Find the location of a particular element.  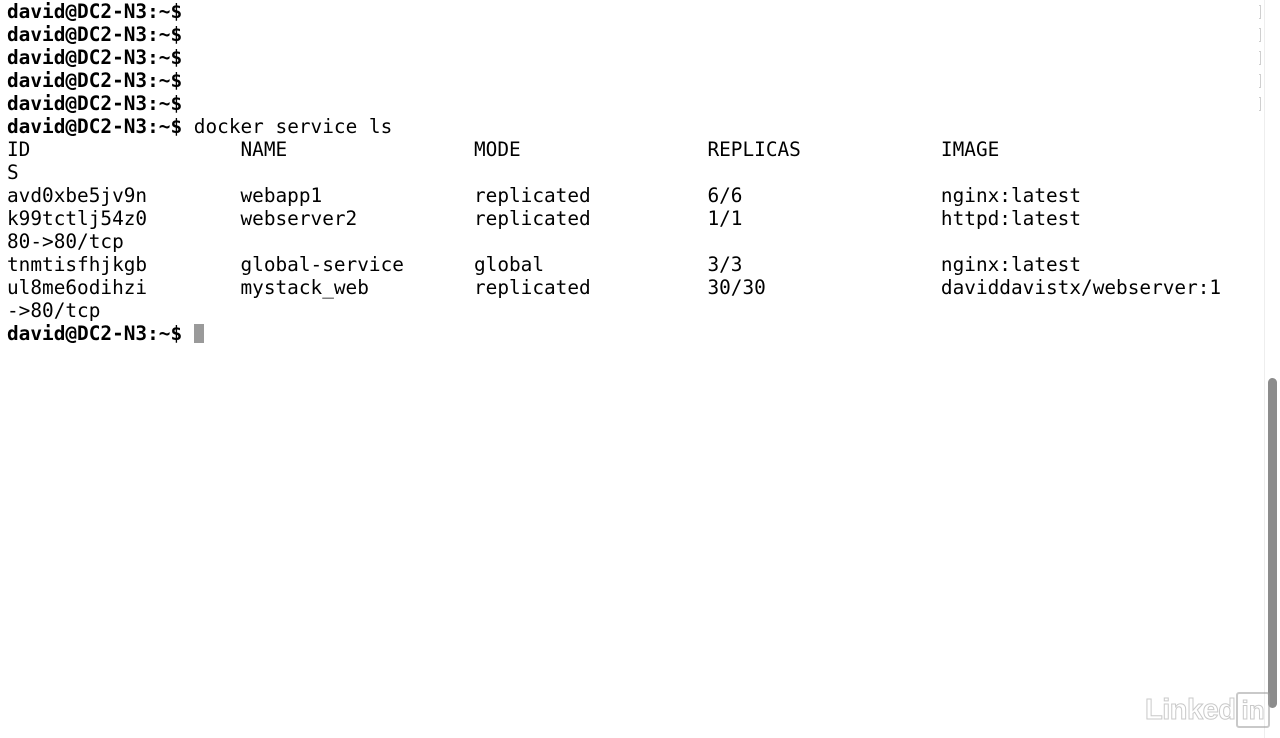

output-text: S is located at coordinates (13, 172).